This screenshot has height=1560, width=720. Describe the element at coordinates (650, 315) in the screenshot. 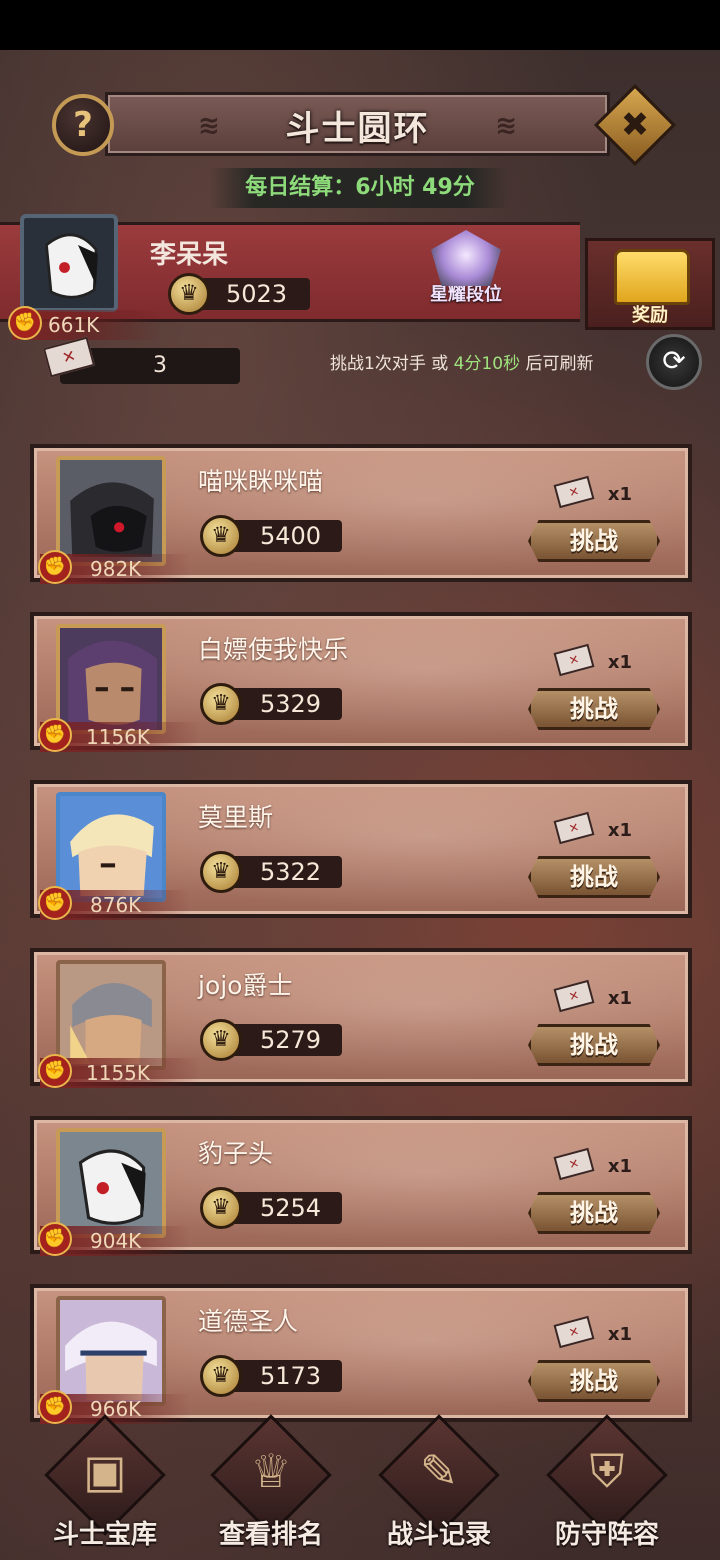

I see `reward-label: 奖励` at that location.